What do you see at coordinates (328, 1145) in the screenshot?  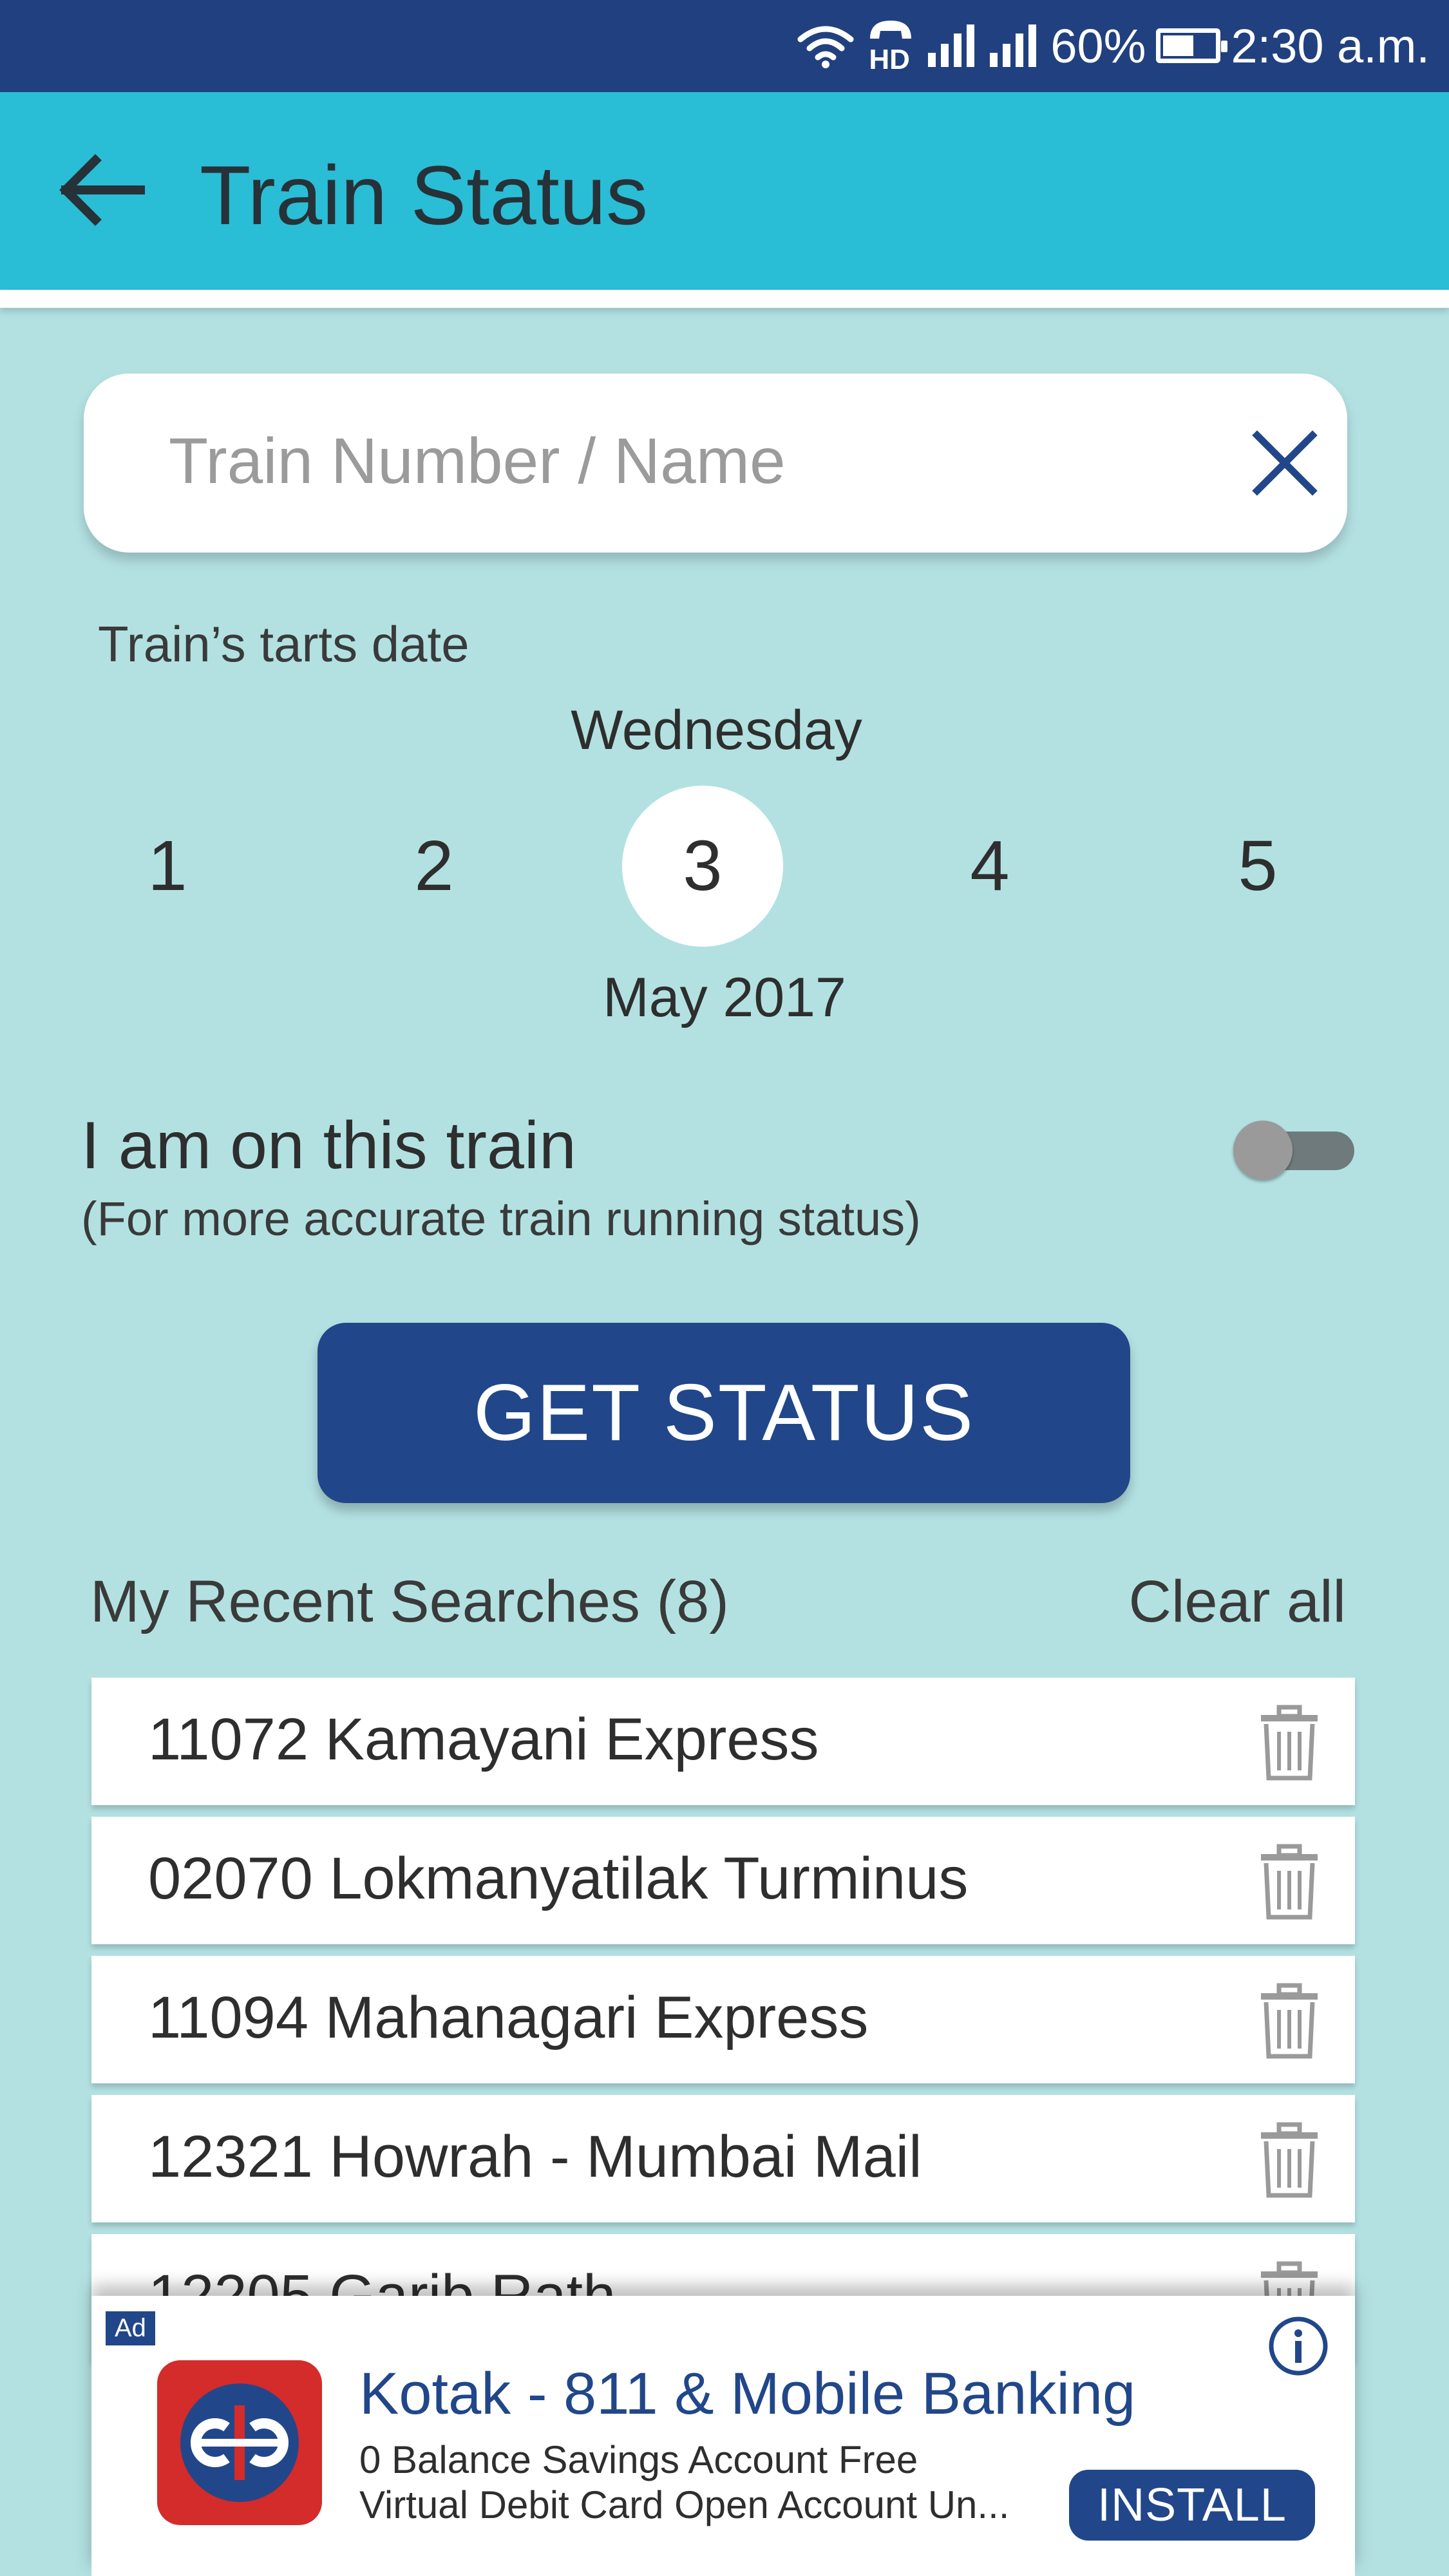 I see `on-train-label: I am on this train` at bounding box center [328, 1145].